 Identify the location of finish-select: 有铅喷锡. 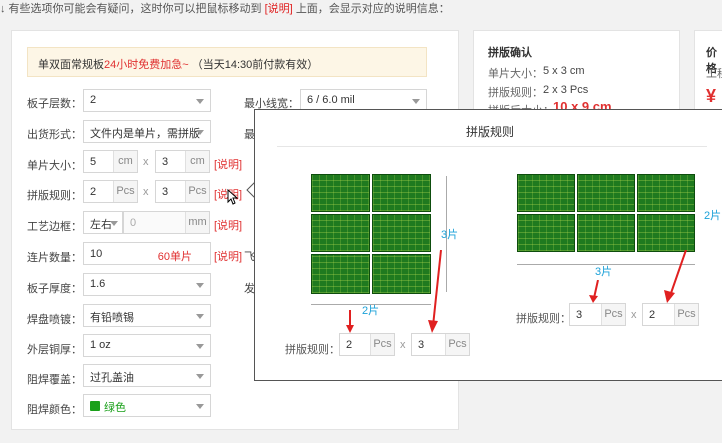
(147, 315).